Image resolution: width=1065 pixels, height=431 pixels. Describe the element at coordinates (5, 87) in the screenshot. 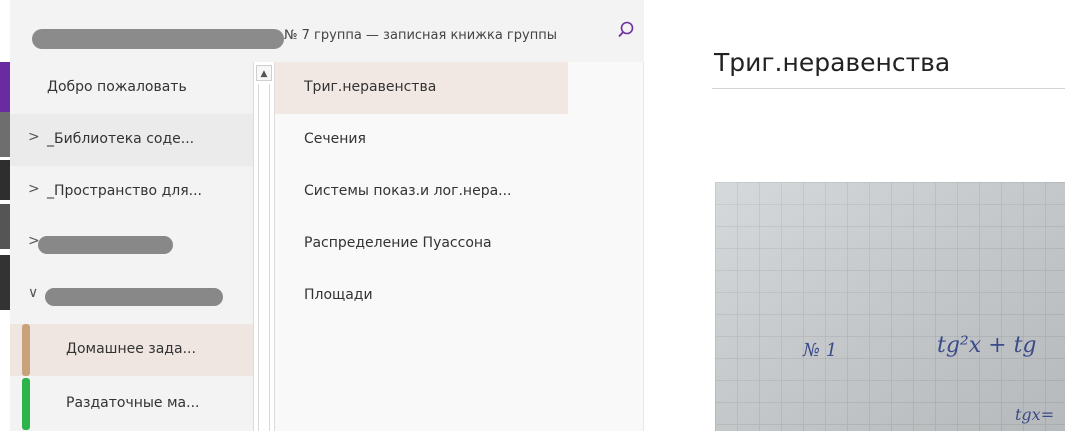

I see `strip-segment-purple` at that location.